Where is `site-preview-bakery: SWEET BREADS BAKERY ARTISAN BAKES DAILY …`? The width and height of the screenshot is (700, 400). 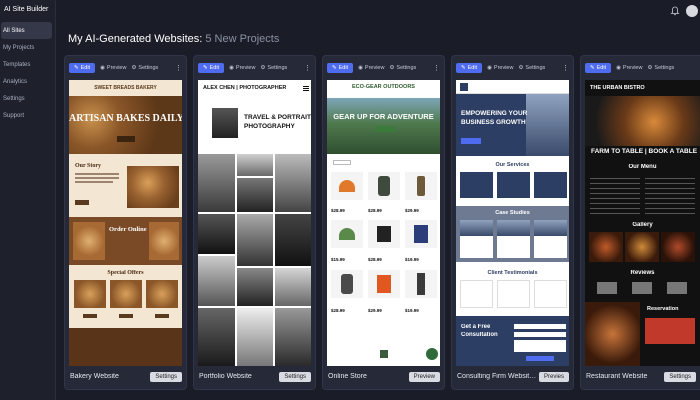 site-preview-bakery: SWEET BREADS BAKERY ARTISAN BAKES DAILY … is located at coordinates (125, 223).